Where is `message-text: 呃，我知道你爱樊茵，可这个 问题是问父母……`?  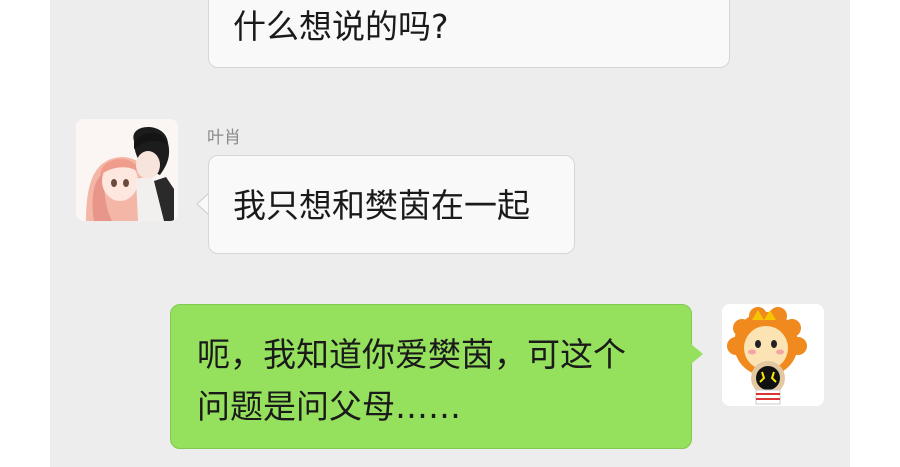
message-text: 呃，我知道你爱樊茵，可这个 问题是问父母…… is located at coordinates (411, 380).